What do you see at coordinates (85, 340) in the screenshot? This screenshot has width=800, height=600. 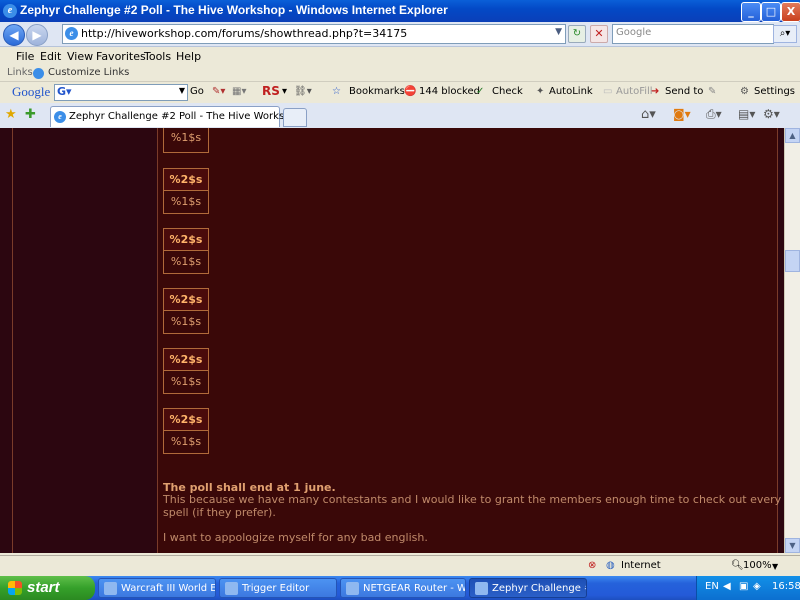 I see `post-sidebar` at bounding box center [85, 340].